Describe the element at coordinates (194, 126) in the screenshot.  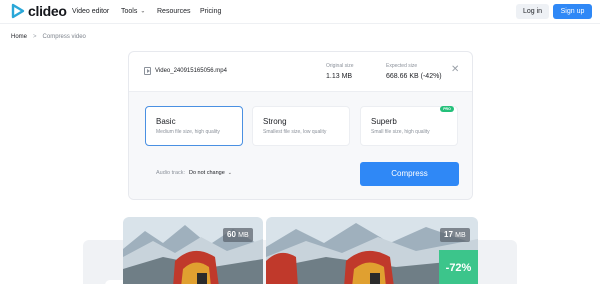
I see `option-basic: Basic Medium file size, high quality` at that location.